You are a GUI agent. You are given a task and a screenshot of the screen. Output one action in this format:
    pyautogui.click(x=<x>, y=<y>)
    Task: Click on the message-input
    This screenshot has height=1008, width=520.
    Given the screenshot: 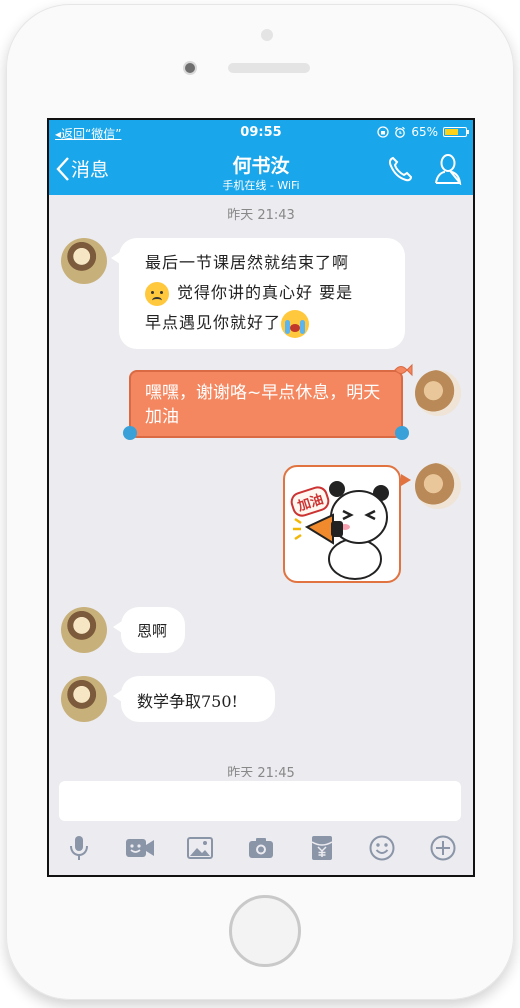 What is the action you would take?
    pyautogui.click(x=260, y=801)
    